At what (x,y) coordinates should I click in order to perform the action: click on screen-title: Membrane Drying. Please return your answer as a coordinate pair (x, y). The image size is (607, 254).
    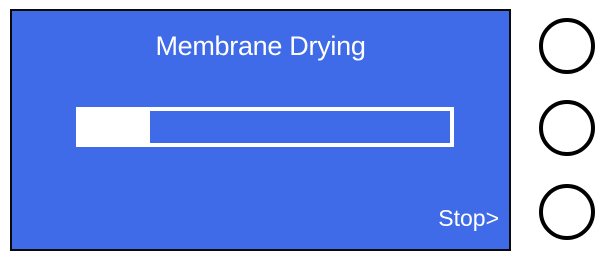
    Looking at the image, I should click on (260, 46).